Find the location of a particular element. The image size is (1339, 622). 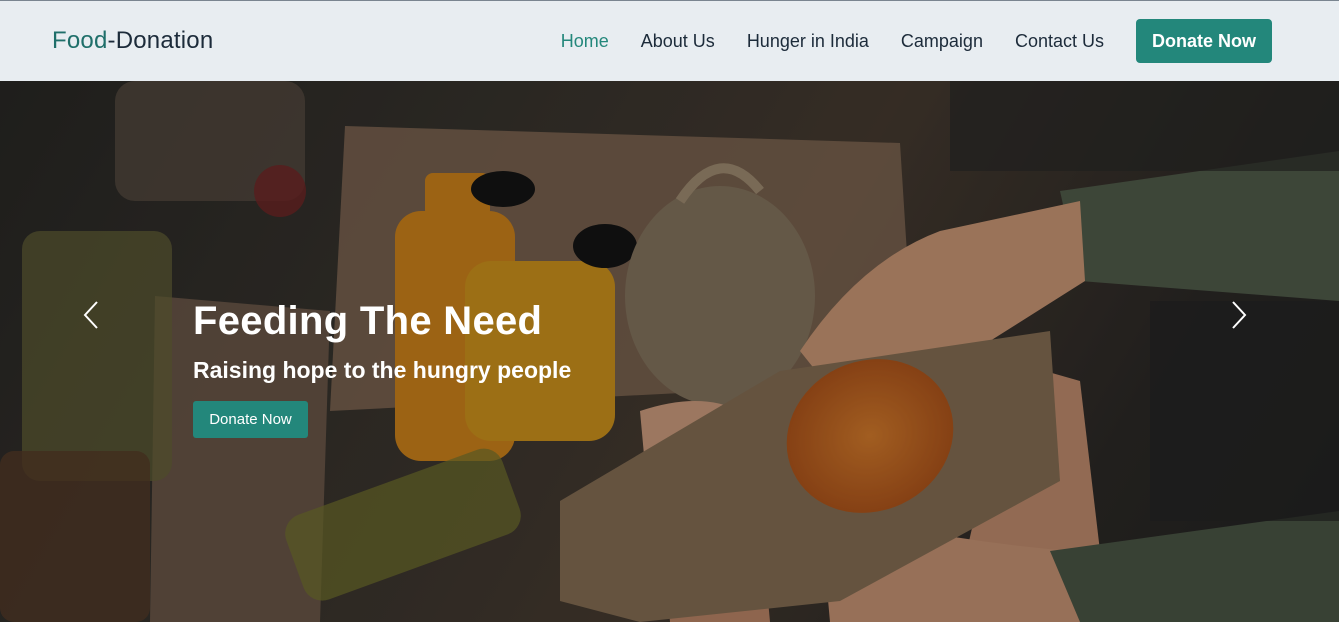

hero-subtitle: Raising hope to the hungry people is located at coordinates (382, 370).